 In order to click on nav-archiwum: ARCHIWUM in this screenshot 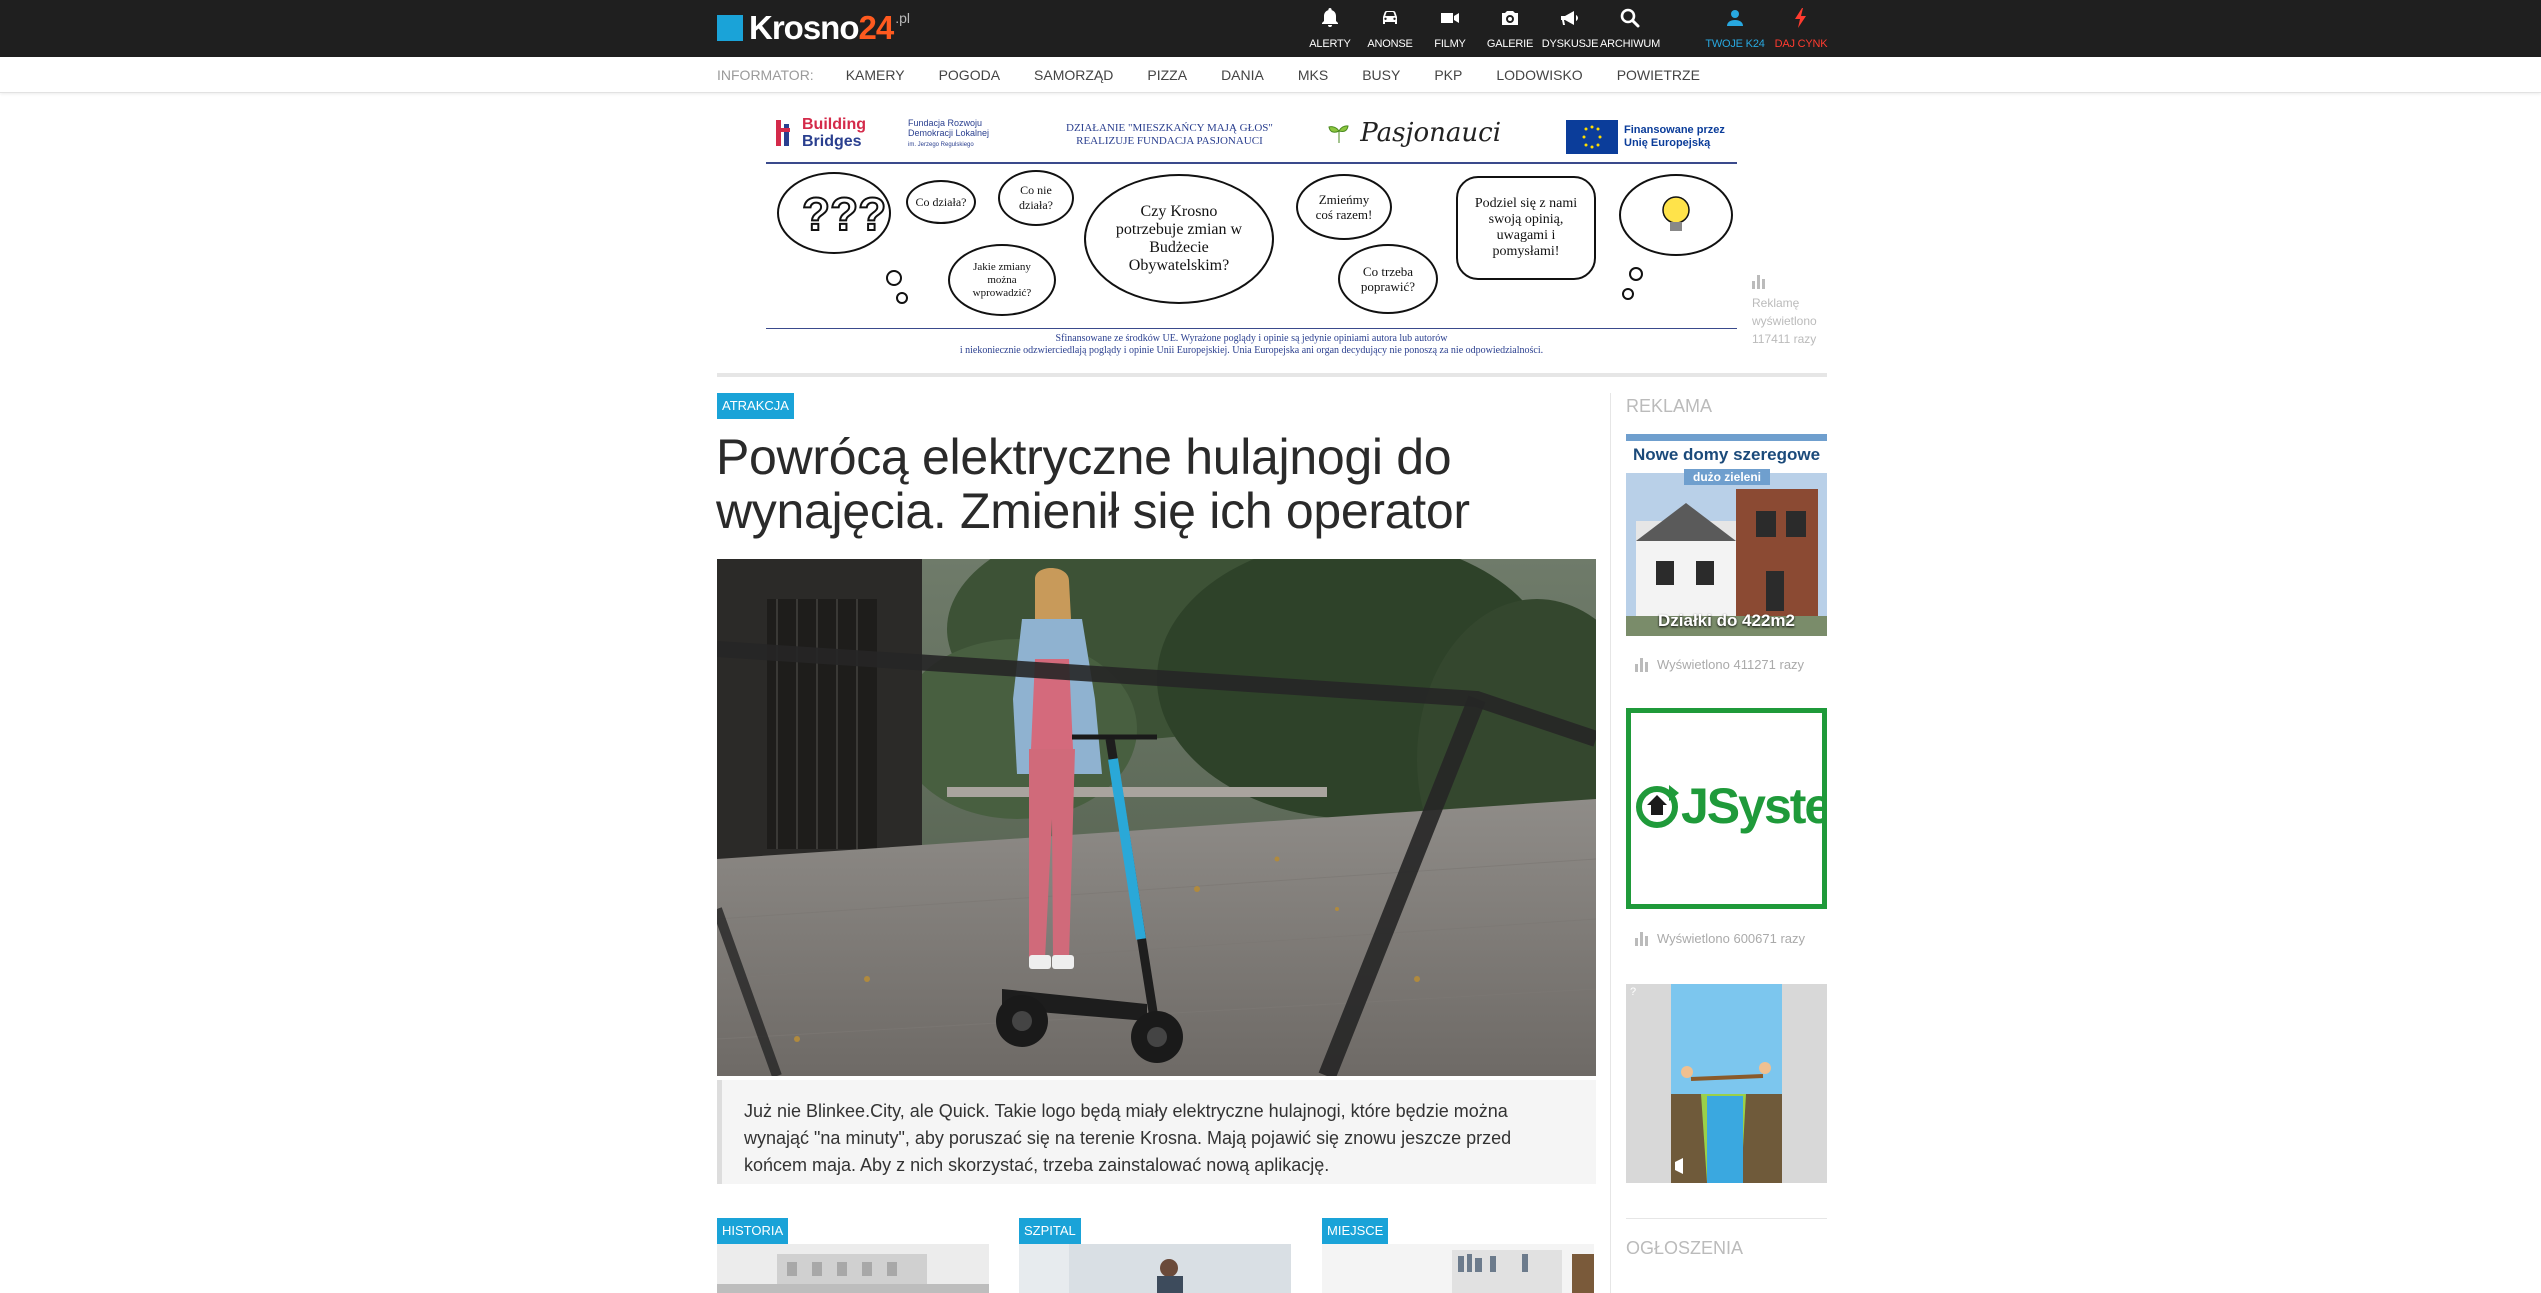, I will do `click(1630, 29)`.